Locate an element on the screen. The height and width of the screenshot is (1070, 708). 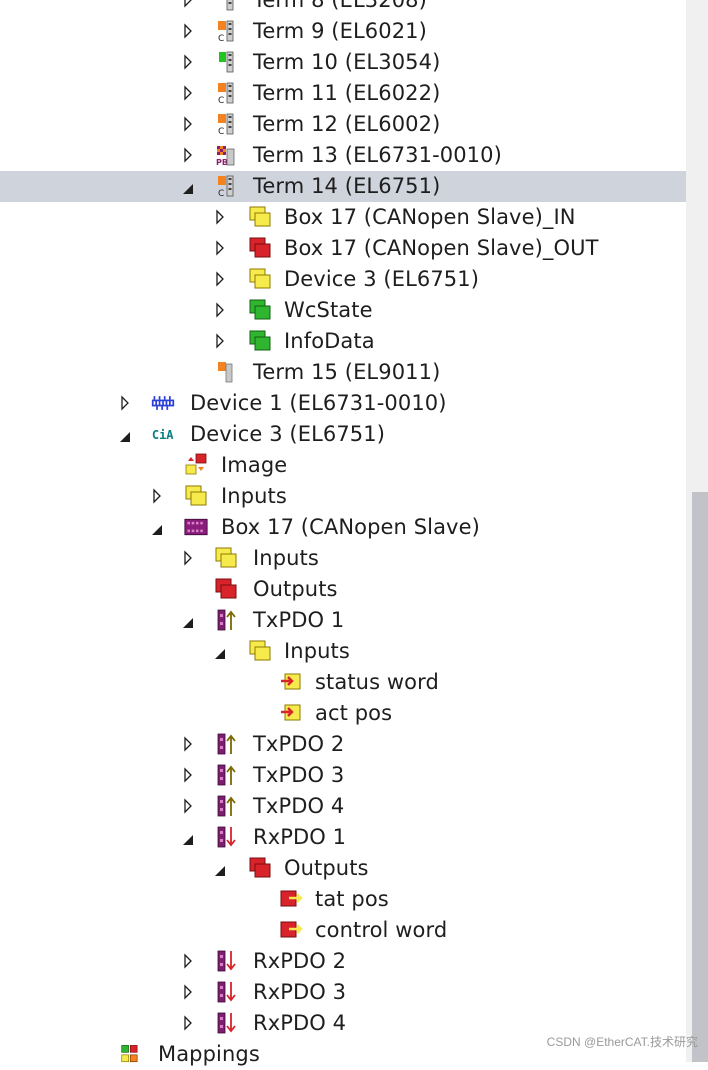
tree-node-label: Box 17 (CANopen Slave)_OUT is located at coordinates (441, 248).